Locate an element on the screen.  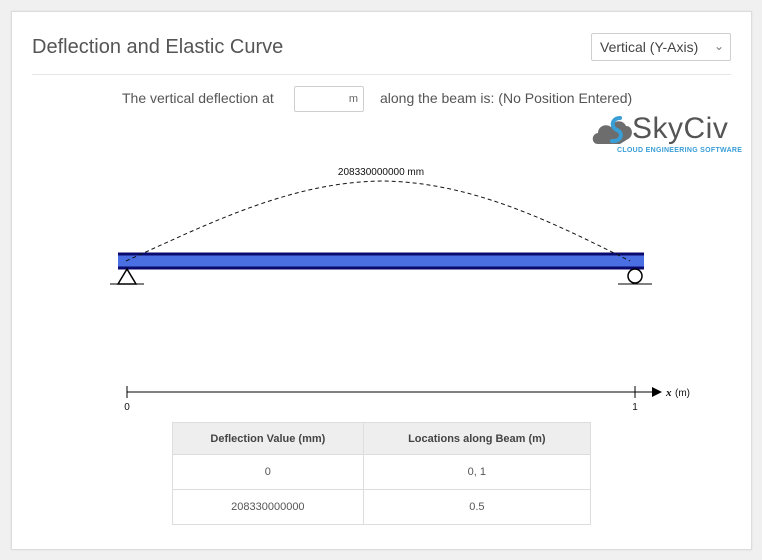
x-axis-start-label: 0 is located at coordinates (127, 407).